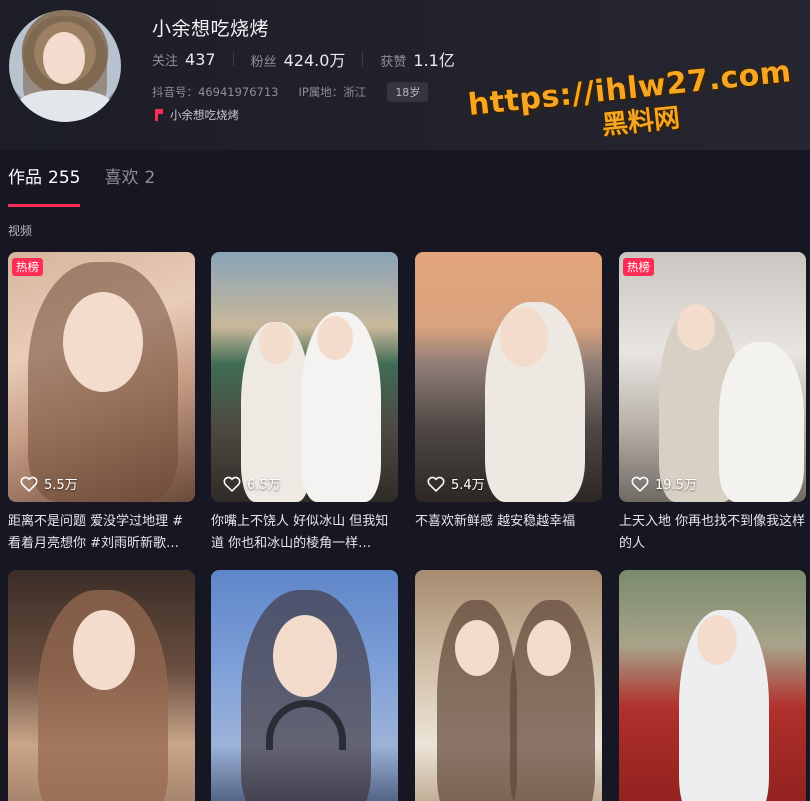 The height and width of the screenshot is (801, 810). What do you see at coordinates (211, 29) in the screenshot?
I see `profile-nickname: 小余想吃烧烤` at bounding box center [211, 29].